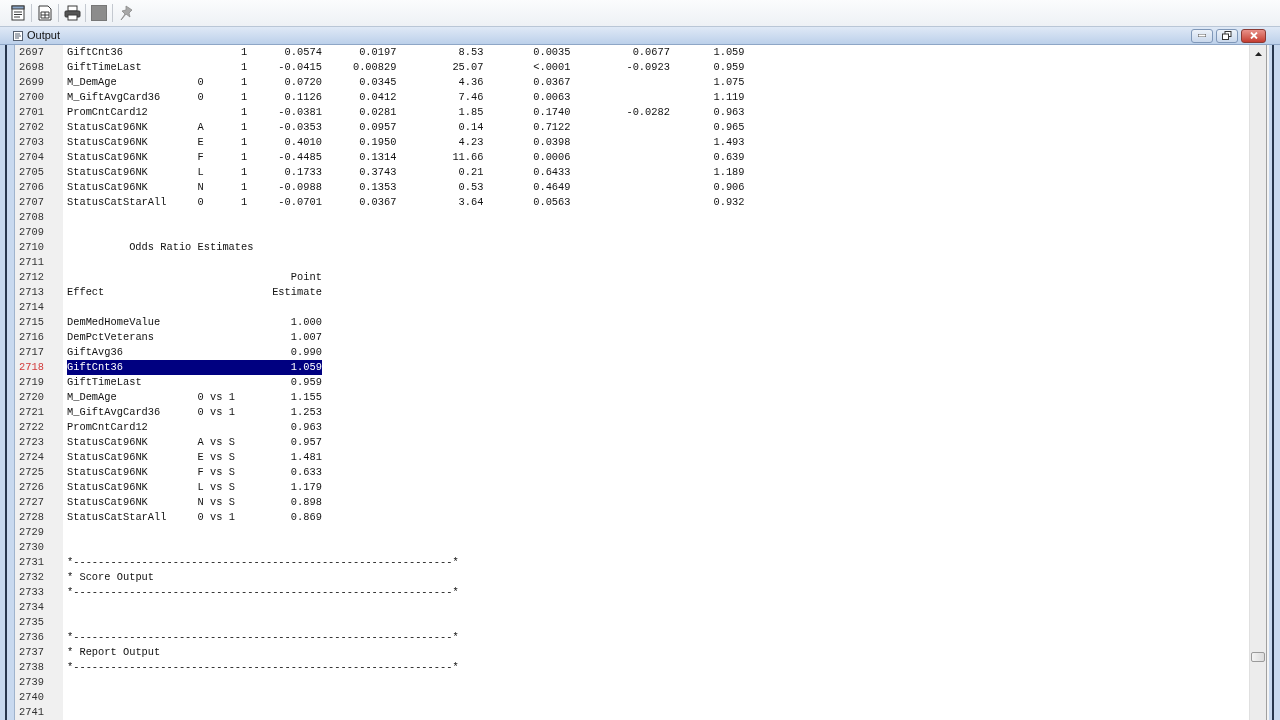 This screenshot has width=1280, height=720. Describe the element at coordinates (300, 157) in the screenshot. I see `table-cell: -0.4485` at that location.